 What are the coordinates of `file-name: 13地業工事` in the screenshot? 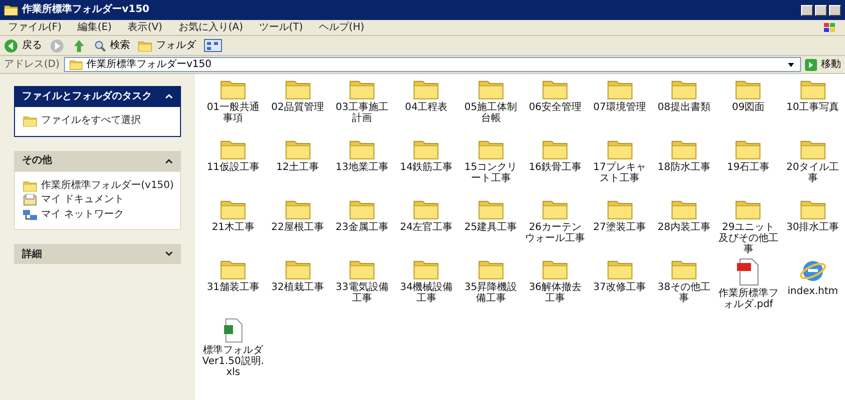 It's located at (361, 167).